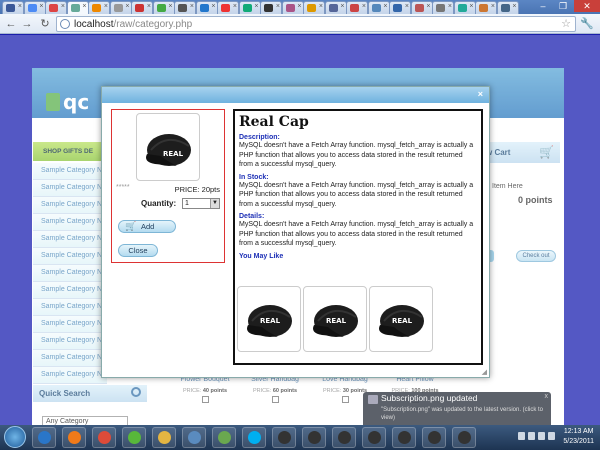 Image resolution: width=600 pixels, height=450 pixels. Describe the element at coordinates (578, 437) in the screenshot. I see `taskbar-clock: 12:13 AM 5/23/2011` at that location.